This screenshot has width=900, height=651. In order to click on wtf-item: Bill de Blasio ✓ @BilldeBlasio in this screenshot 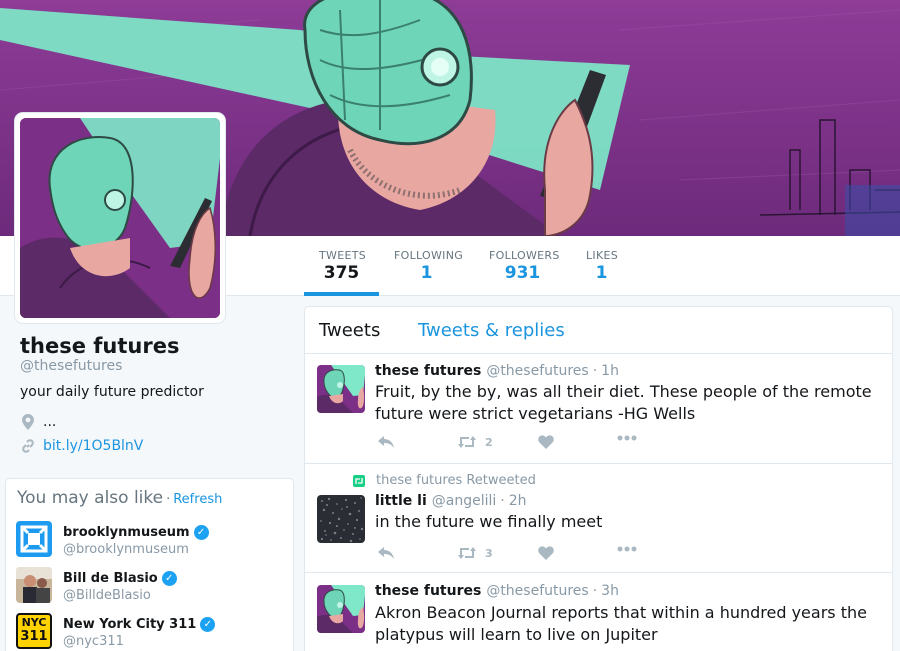, I will do `click(151, 587)`.